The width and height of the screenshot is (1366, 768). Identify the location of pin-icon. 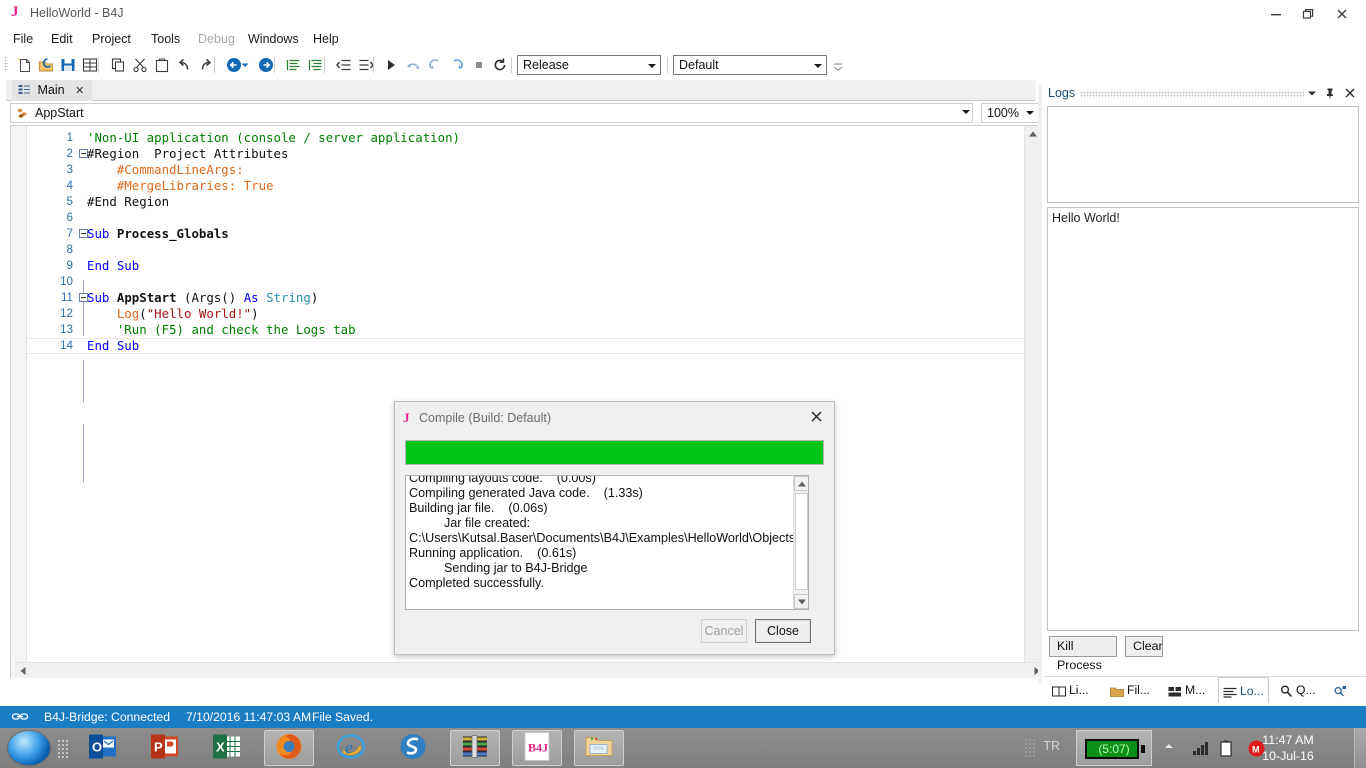
(1331, 94).